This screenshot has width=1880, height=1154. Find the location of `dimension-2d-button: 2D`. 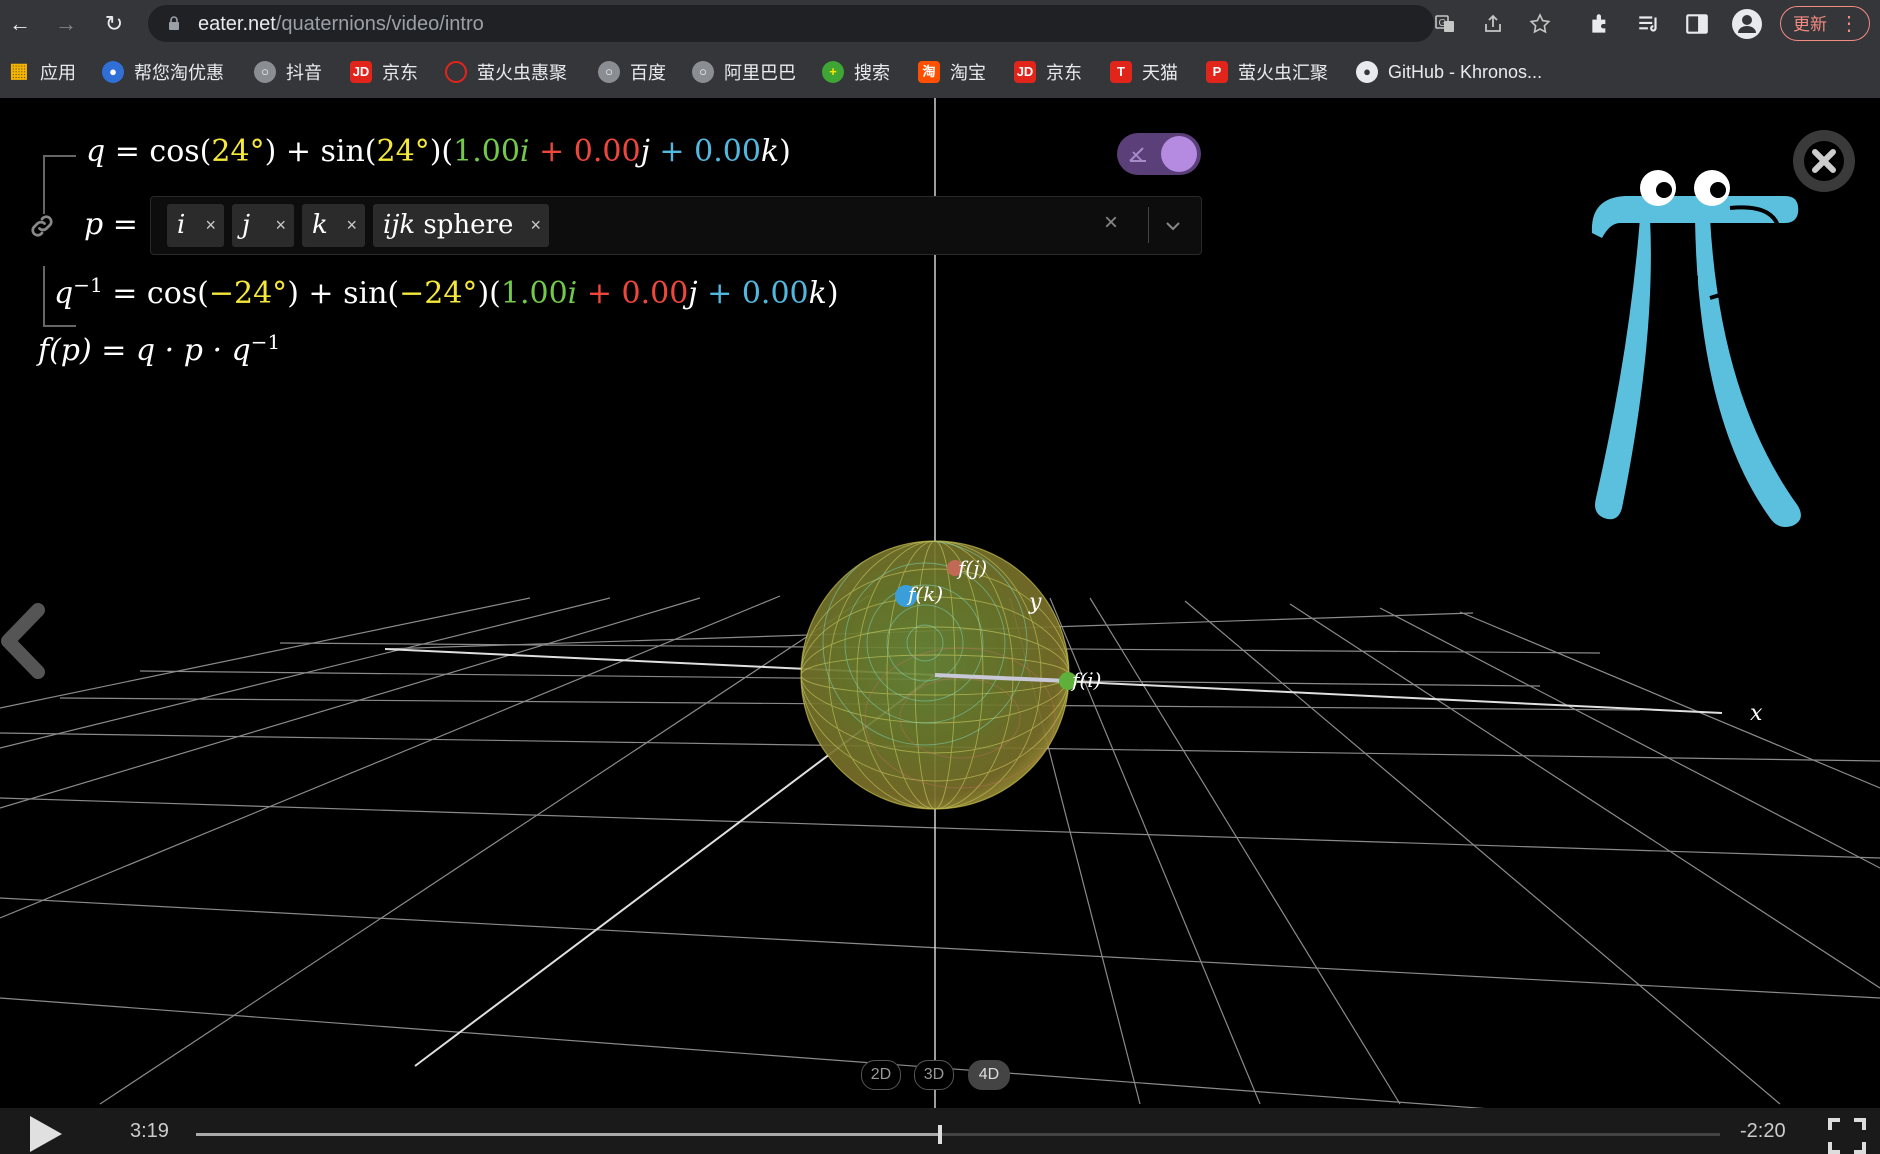

dimension-2d-button: 2D is located at coordinates (881, 1075).